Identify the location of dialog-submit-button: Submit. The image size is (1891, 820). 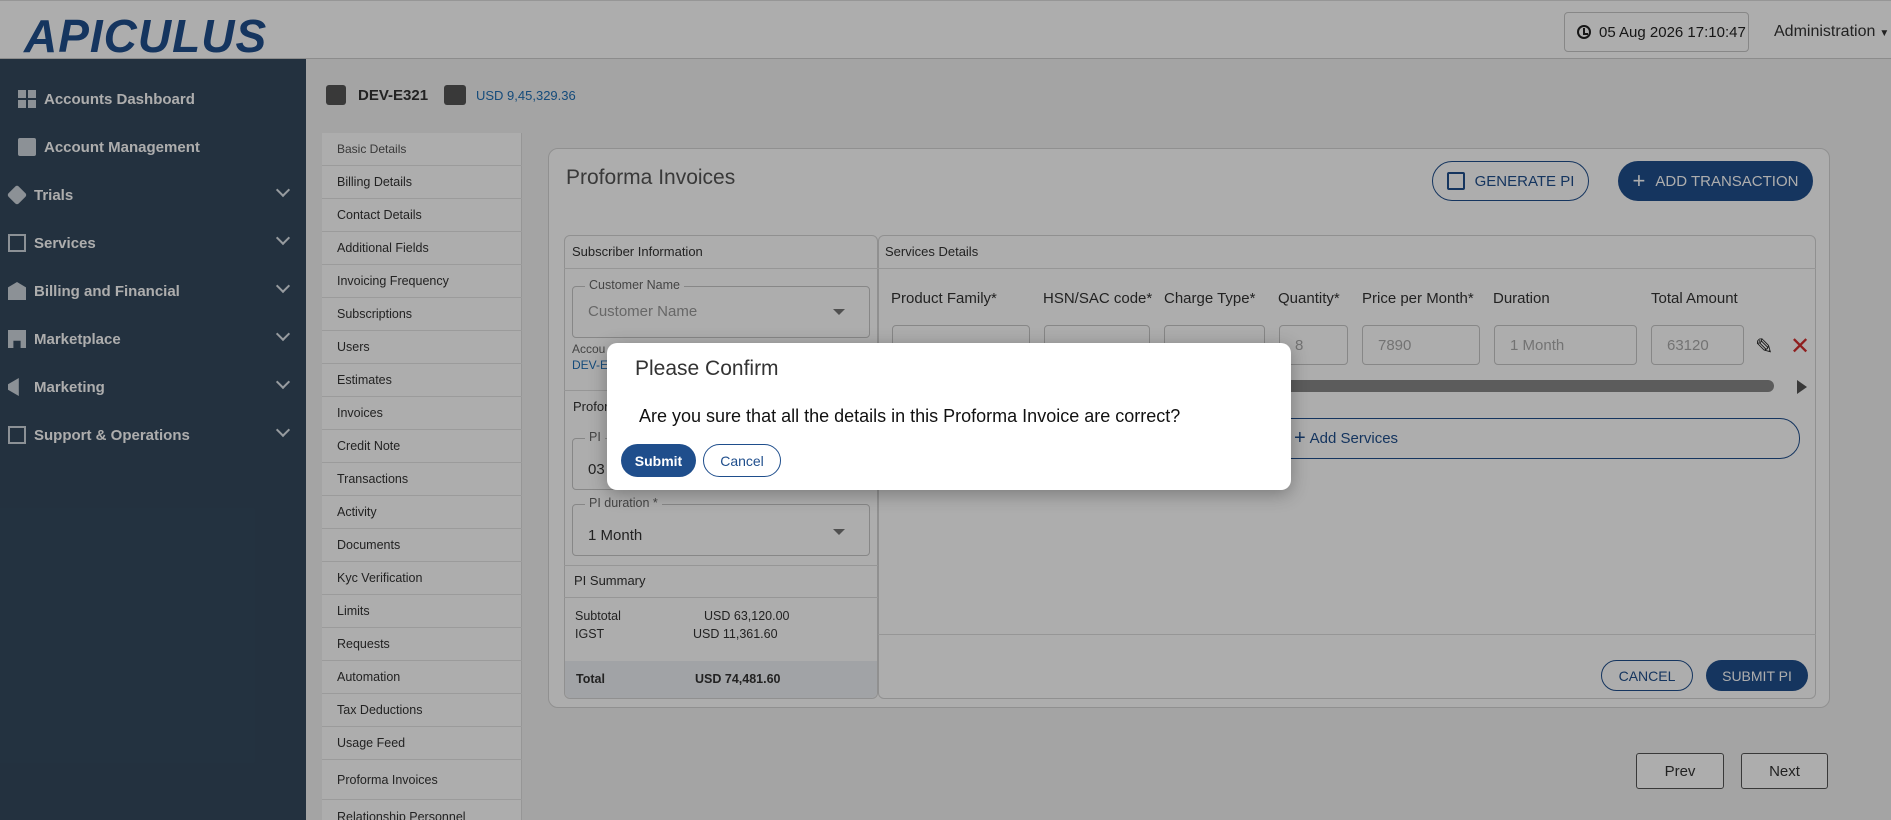
(658, 460).